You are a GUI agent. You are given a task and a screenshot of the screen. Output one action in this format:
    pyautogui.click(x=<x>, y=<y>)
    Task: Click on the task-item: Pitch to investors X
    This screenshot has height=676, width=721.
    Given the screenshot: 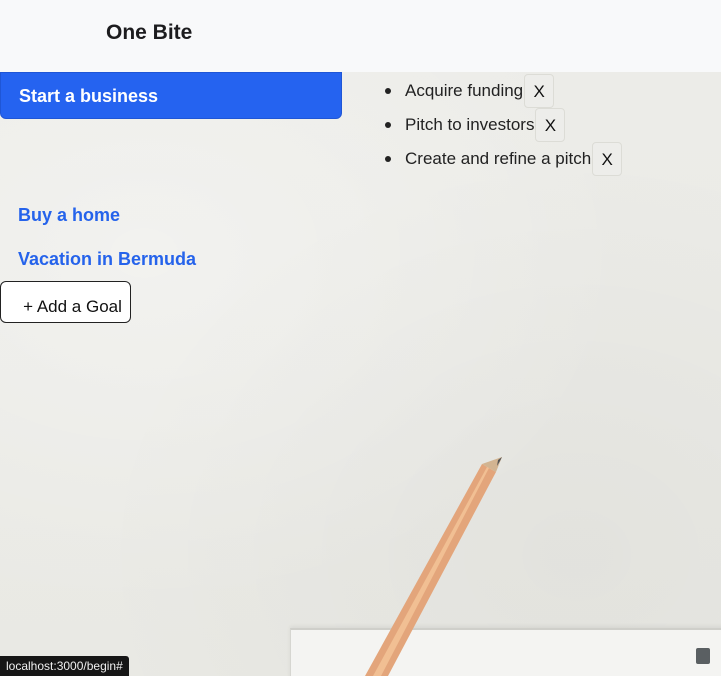 What is the action you would take?
    pyautogui.click(x=502, y=125)
    